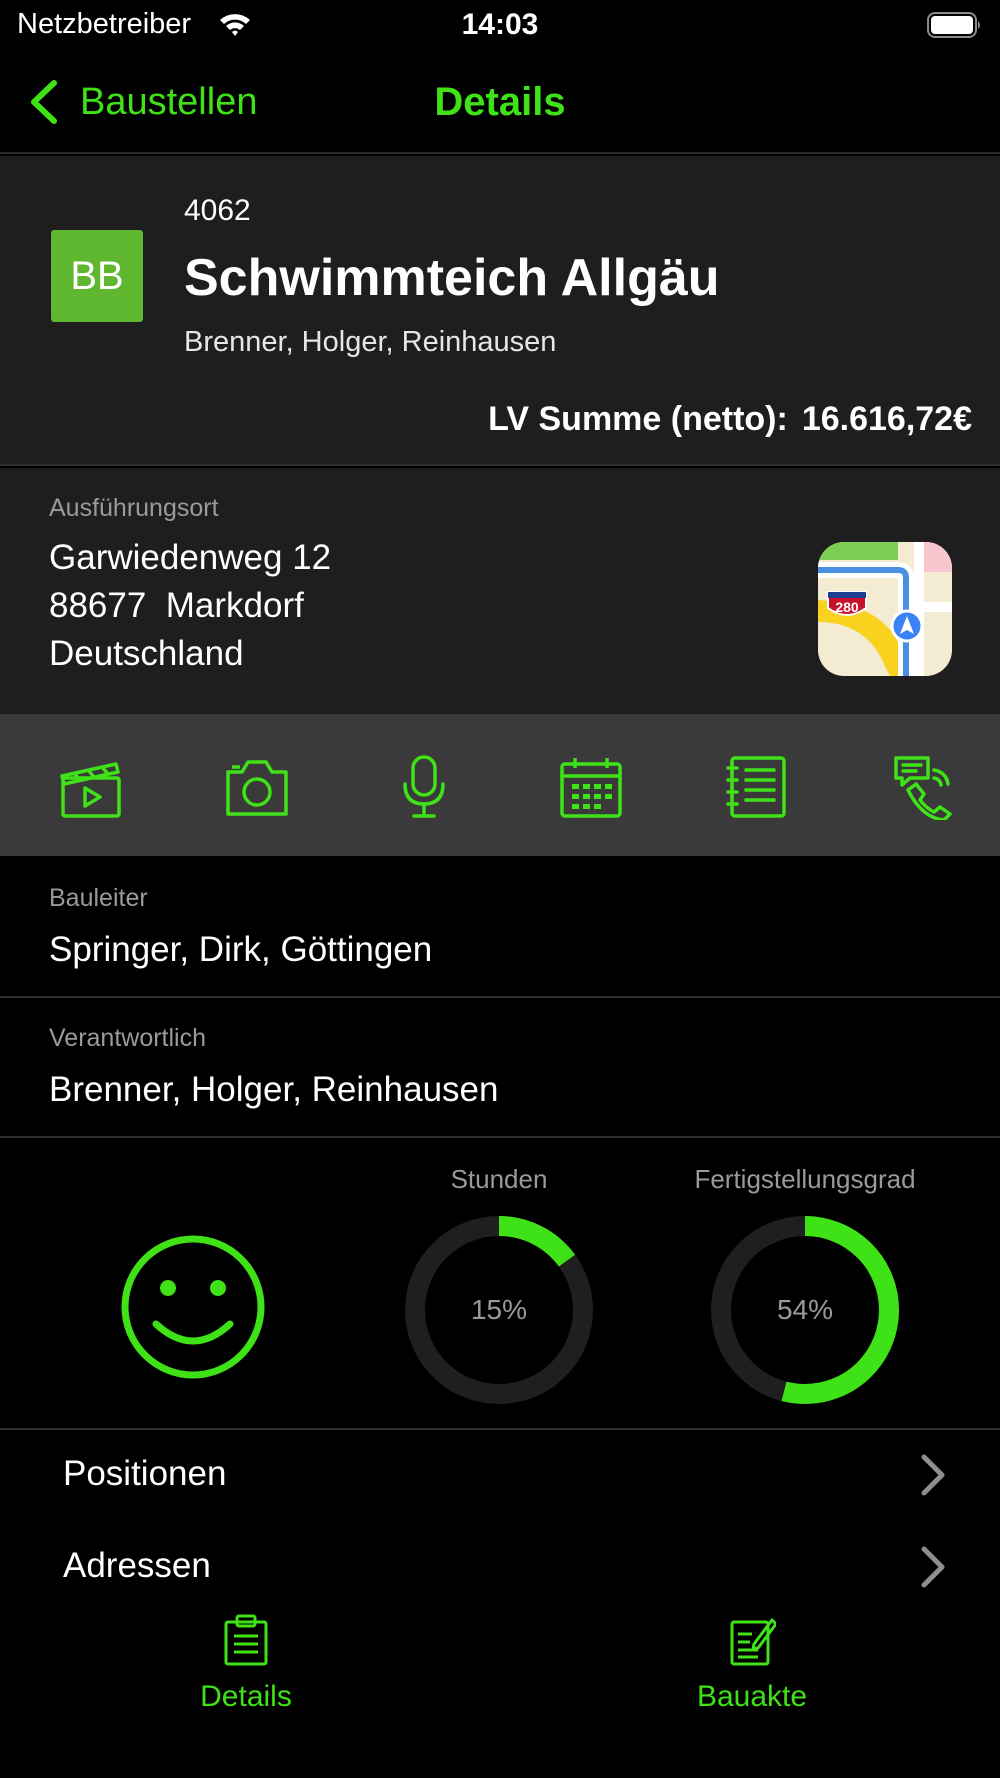  Describe the element at coordinates (137, 1565) in the screenshot. I see `adressen-label: Adressen` at that location.